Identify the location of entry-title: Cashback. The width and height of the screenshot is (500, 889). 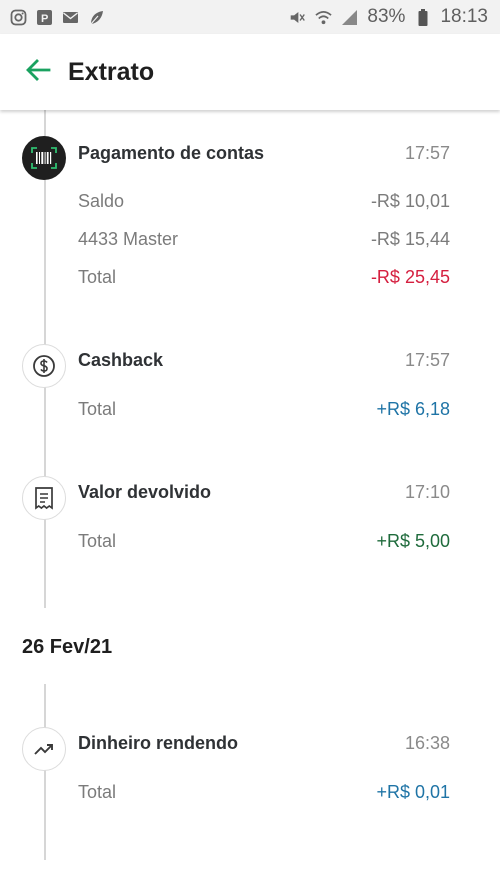
(121, 360).